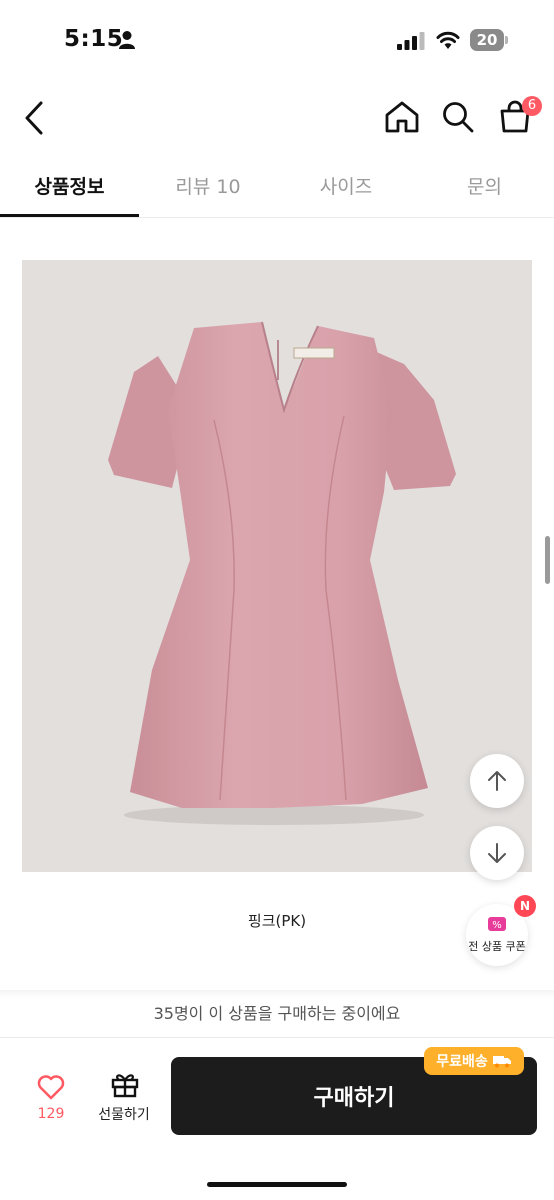 This screenshot has width=554, height=1200. What do you see at coordinates (411, 41) in the screenshot?
I see `signal-icon` at bounding box center [411, 41].